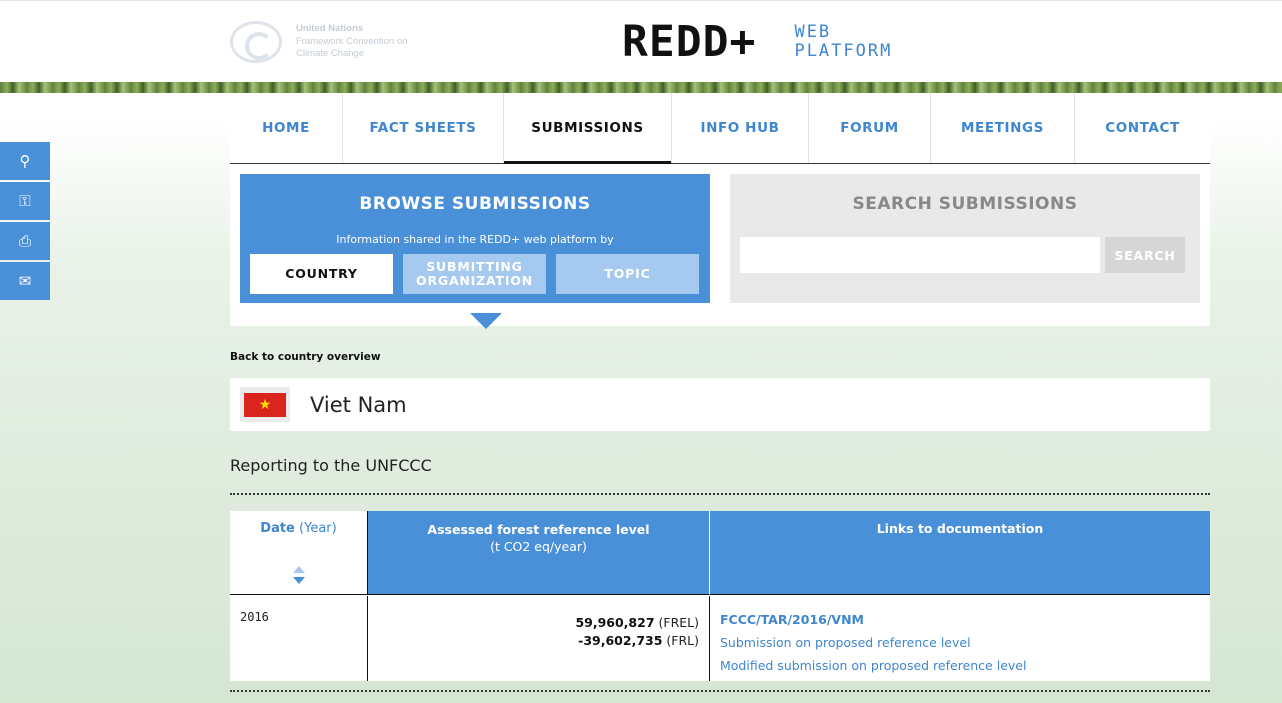 The image size is (1282, 703). What do you see at coordinates (627, 274) in the screenshot?
I see `browse-tab-topic: TOPIC` at bounding box center [627, 274].